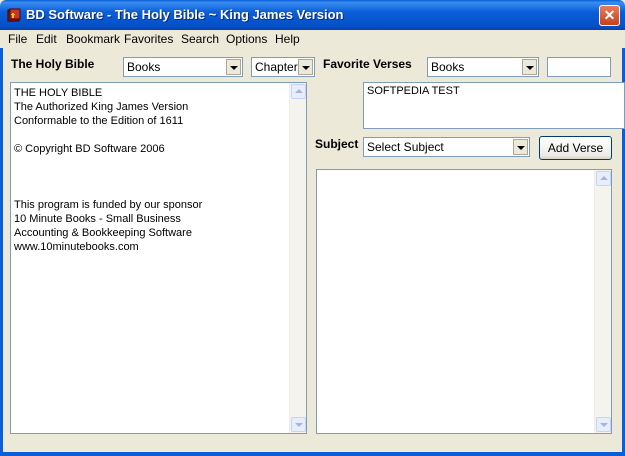 The width and height of the screenshot is (625, 456). Describe the element at coordinates (97, 219) in the screenshot. I see `bible-text-line: 10 Minute Books - Small Business` at that location.